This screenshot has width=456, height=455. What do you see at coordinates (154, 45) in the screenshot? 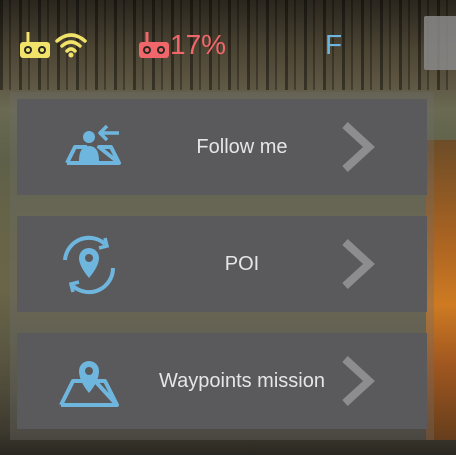
I see `aircraft-battery-icon` at bounding box center [154, 45].